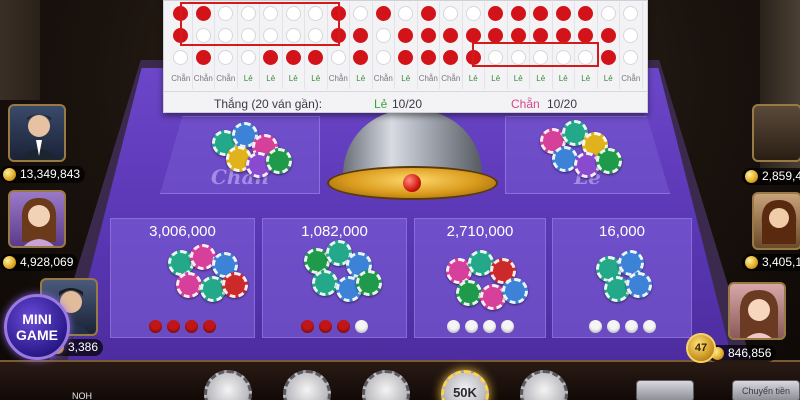  I want to click on summary-chan-label: Chẵn, so click(525, 104).